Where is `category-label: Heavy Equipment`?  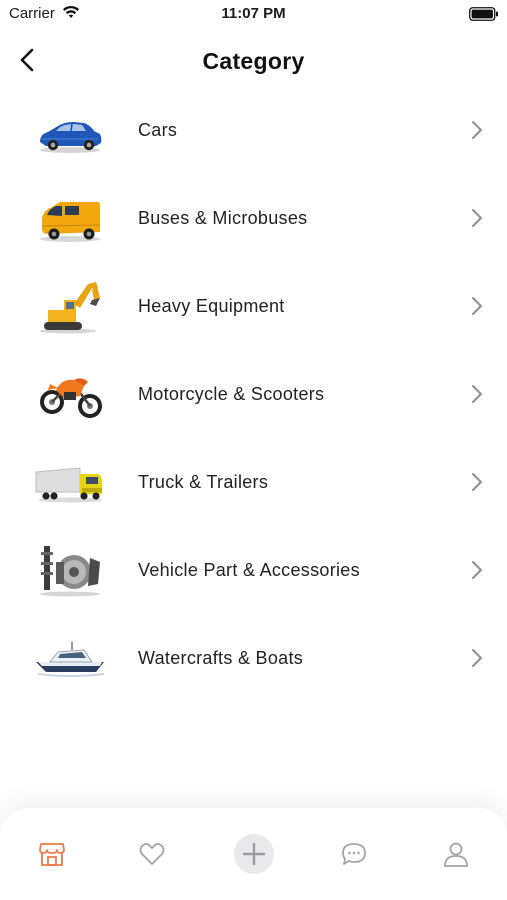
category-label: Heavy Equipment is located at coordinates (211, 306).